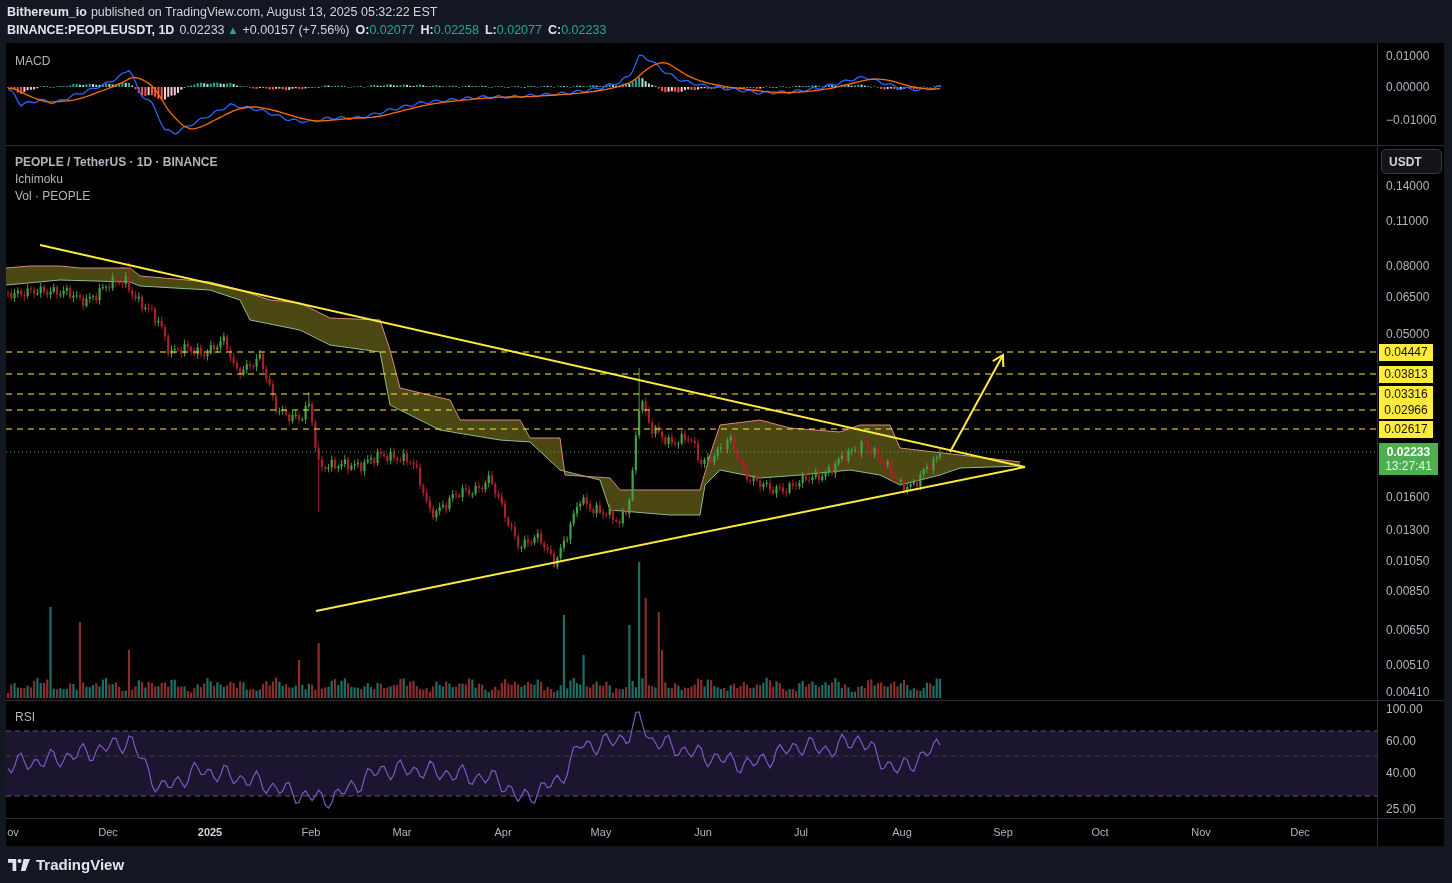 Image resolution: width=1452 pixels, height=883 pixels. Describe the element at coordinates (362, 30) in the screenshot. I see `ohlc-label: O:` at that location.